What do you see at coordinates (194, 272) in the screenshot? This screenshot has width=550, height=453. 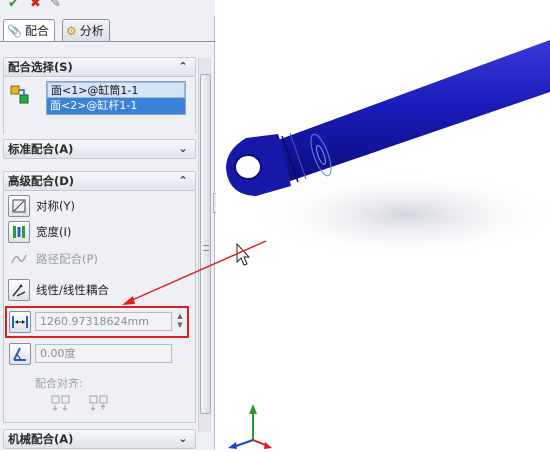 I see `annotation-arrow` at bounding box center [194, 272].